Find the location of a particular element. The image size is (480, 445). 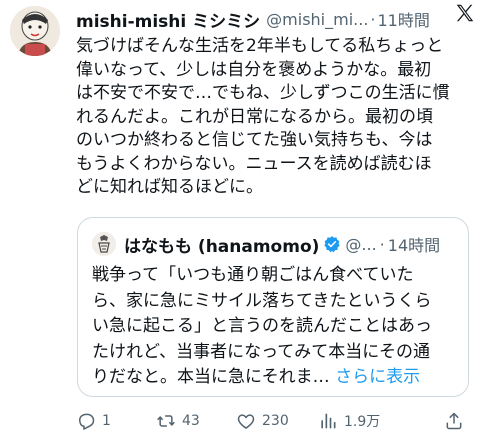

share-icon is located at coordinates (454, 421).